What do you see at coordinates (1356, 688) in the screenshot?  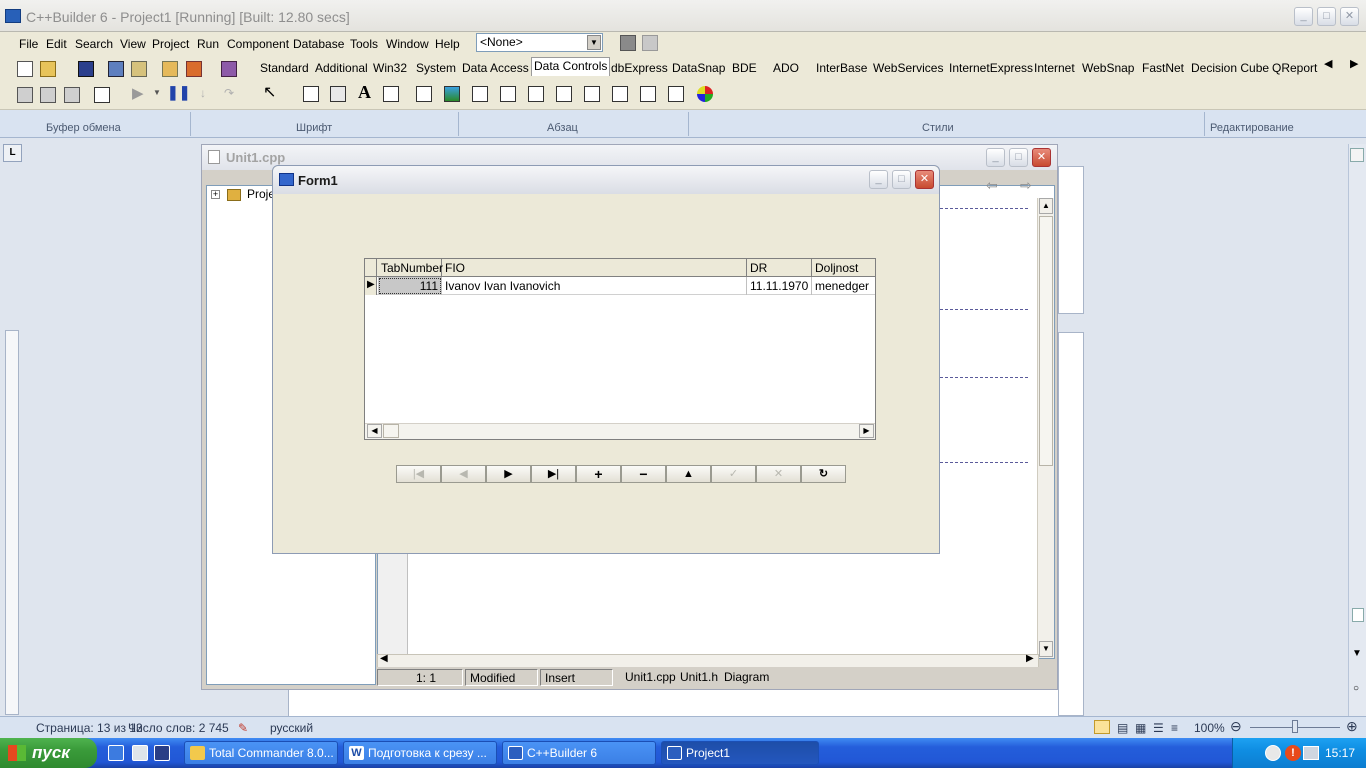 I see `browse-object-icon: ○` at bounding box center [1356, 688].